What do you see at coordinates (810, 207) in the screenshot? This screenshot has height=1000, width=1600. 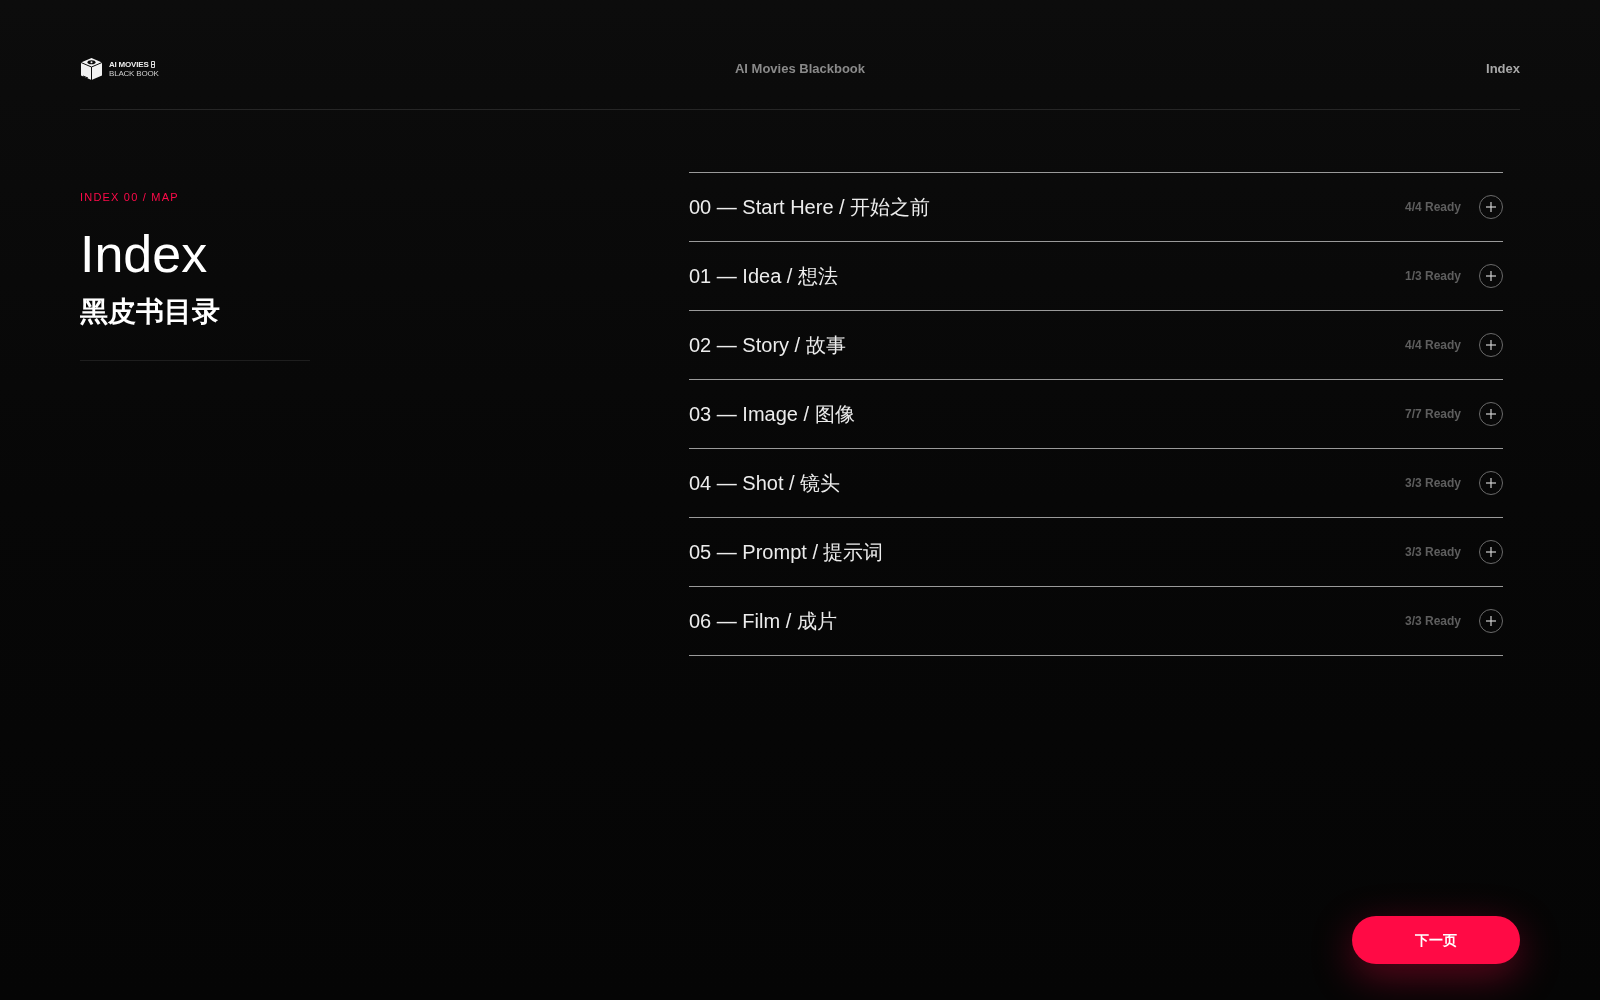 I see `section-title: 00 — Start Here / 开始之前` at bounding box center [810, 207].